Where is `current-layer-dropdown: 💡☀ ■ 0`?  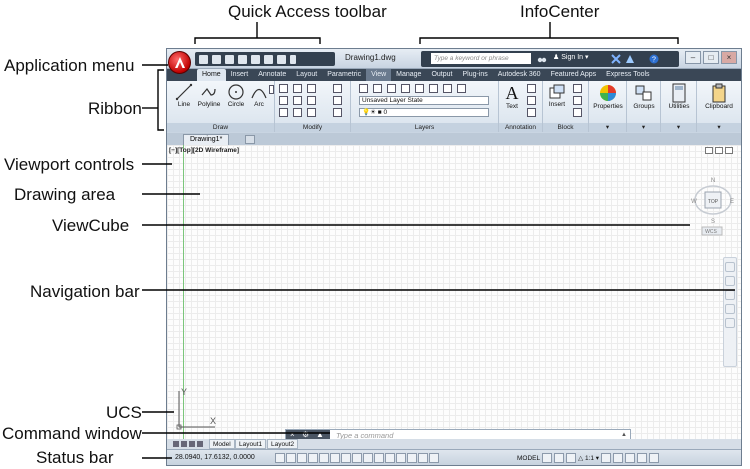 current-layer-dropdown: 💡☀ ■ 0 is located at coordinates (424, 112).